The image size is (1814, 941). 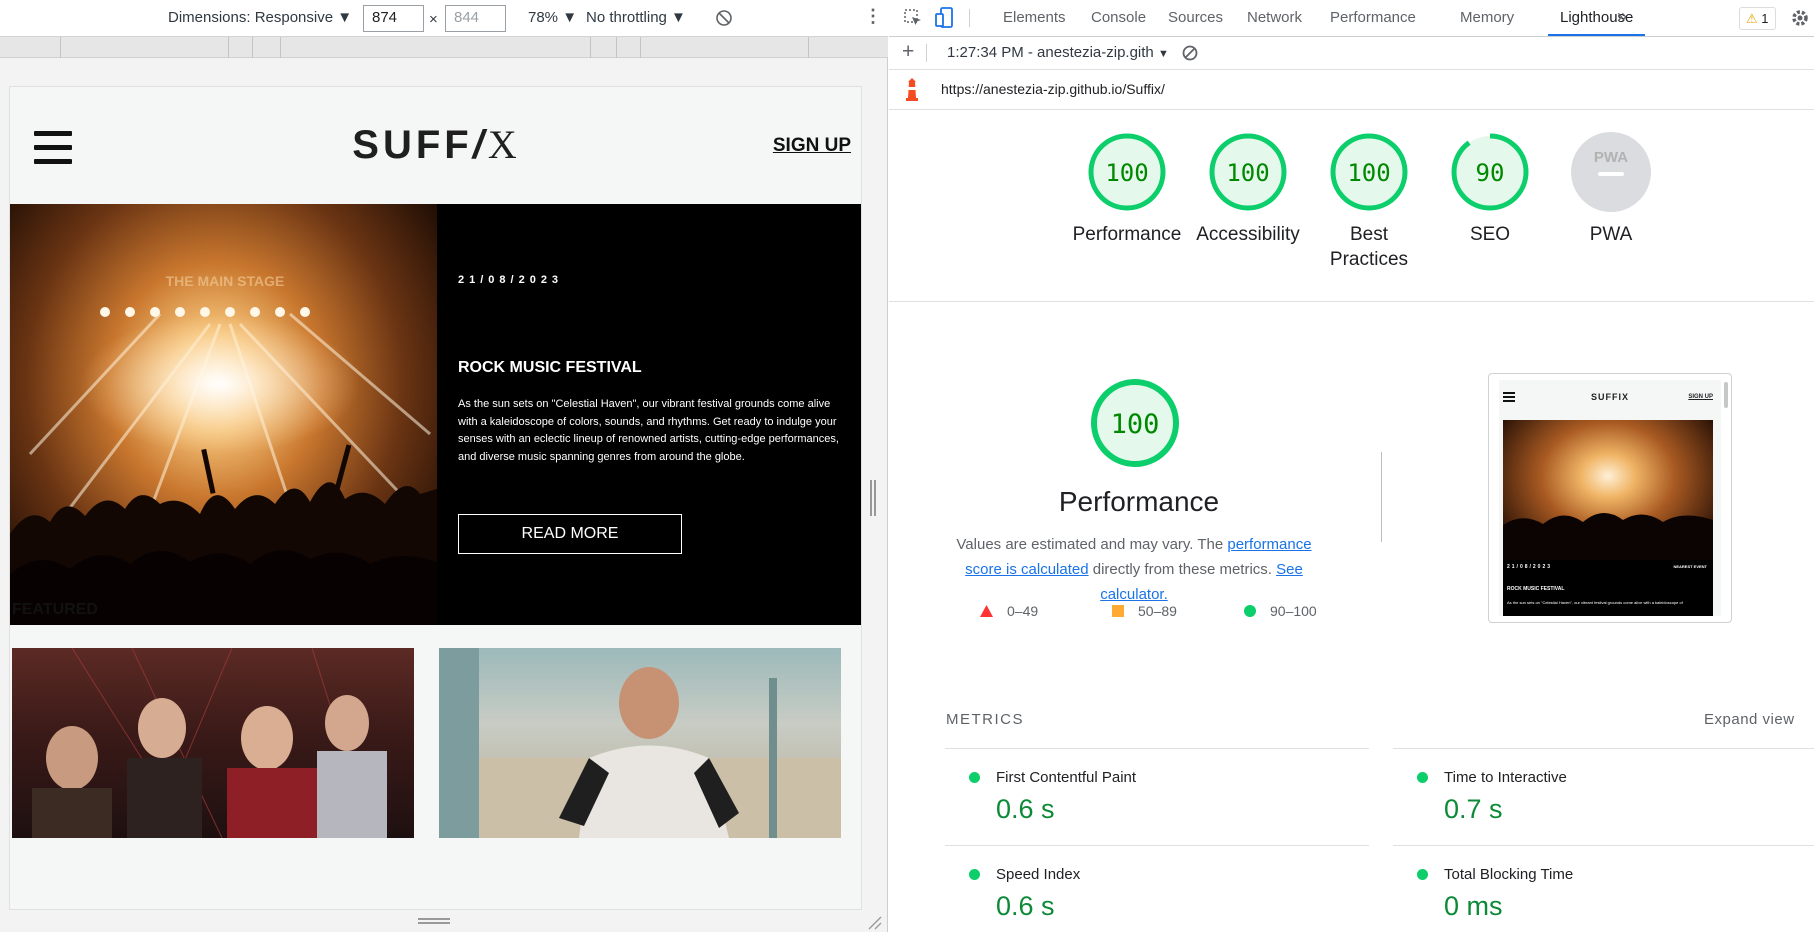 I want to click on red-triangle-icon, so click(x=986, y=611).